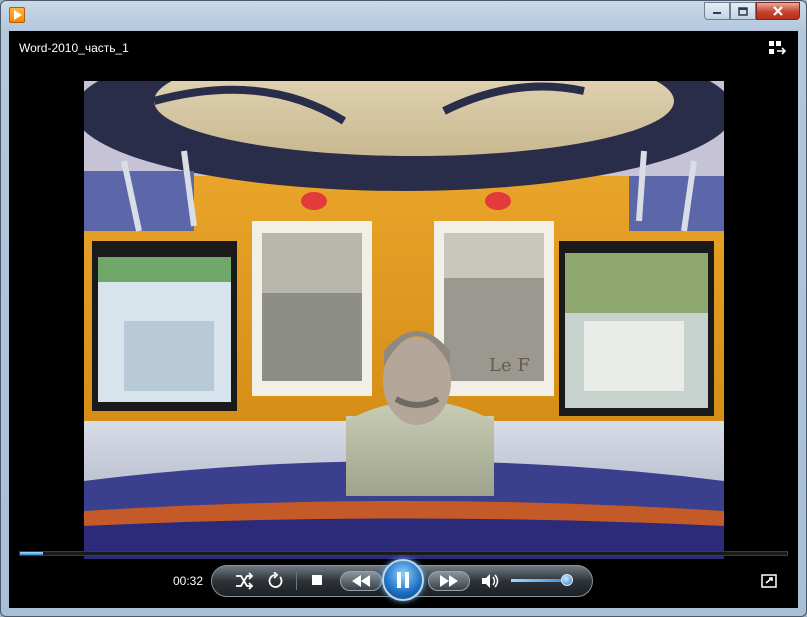 This screenshot has height=617, width=807. I want to click on switch-to-library-button, so click(777, 50).